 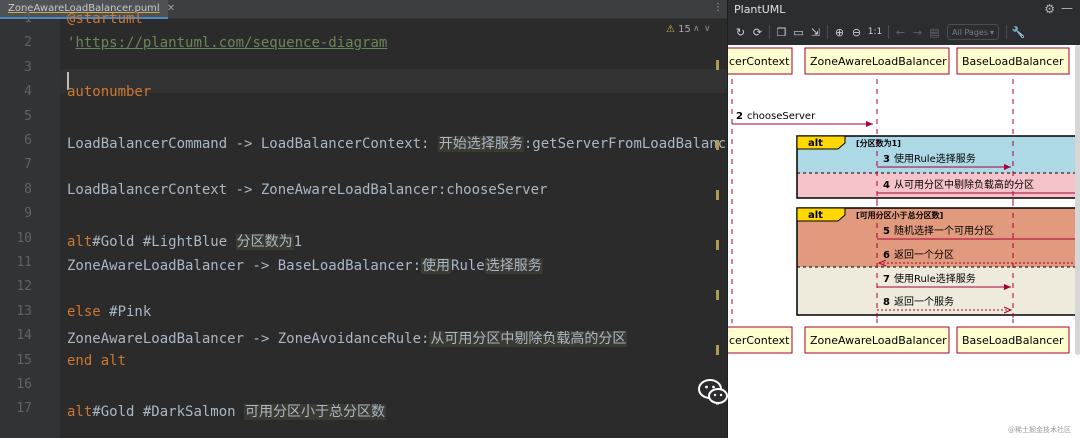 What do you see at coordinates (707, 29) in the screenshot?
I see `chevron-down-icon: ∨` at bounding box center [707, 29].